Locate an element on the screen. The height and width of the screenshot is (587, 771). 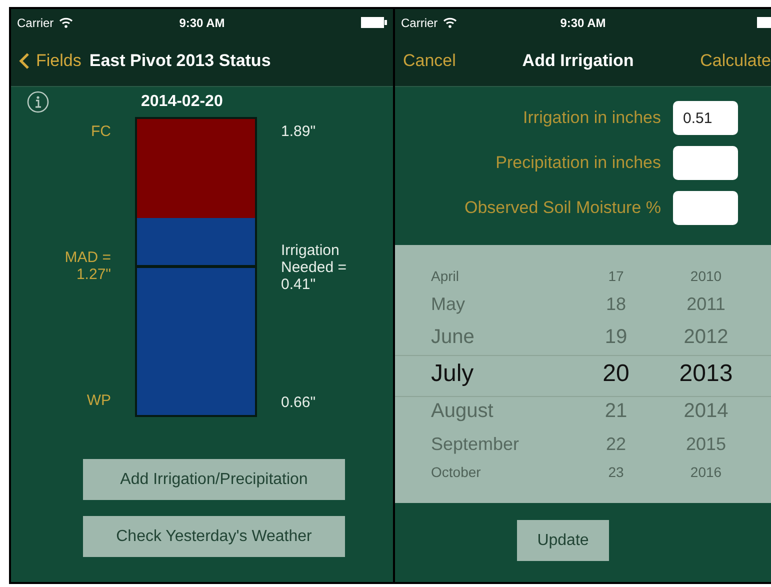
input-field: 0.51 is located at coordinates (705, 118).